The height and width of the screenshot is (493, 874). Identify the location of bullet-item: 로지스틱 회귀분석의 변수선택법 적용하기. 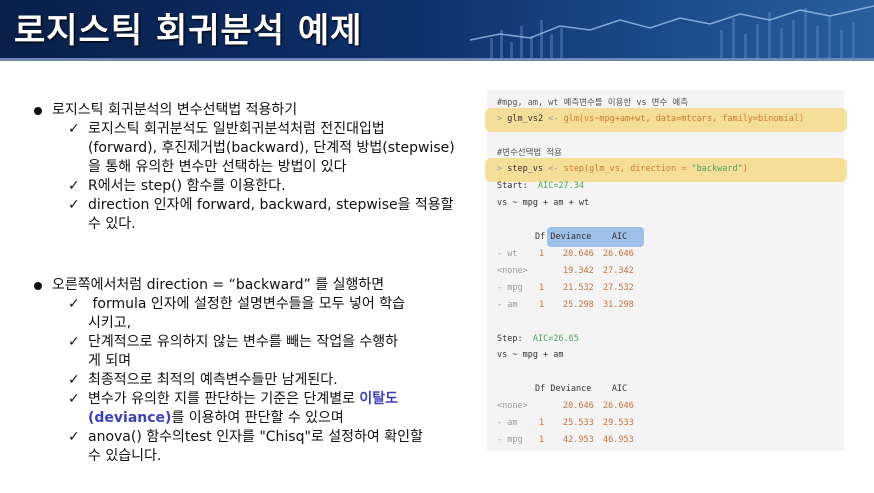
(250, 110).